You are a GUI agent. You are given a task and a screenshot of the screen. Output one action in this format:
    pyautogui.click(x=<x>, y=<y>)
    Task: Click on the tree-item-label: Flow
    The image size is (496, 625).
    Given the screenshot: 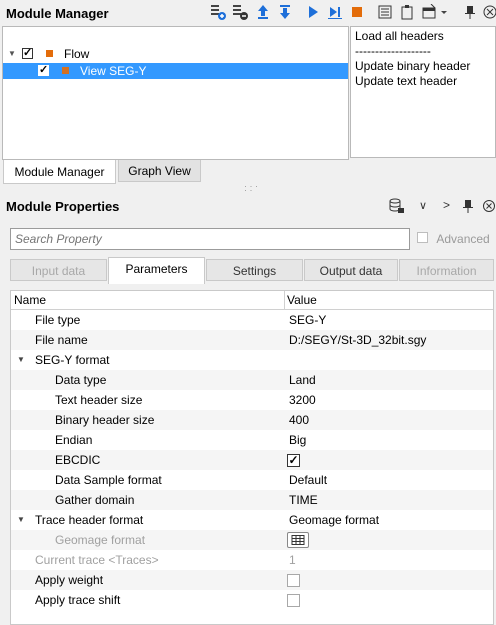 What is the action you would take?
    pyautogui.click(x=77, y=54)
    